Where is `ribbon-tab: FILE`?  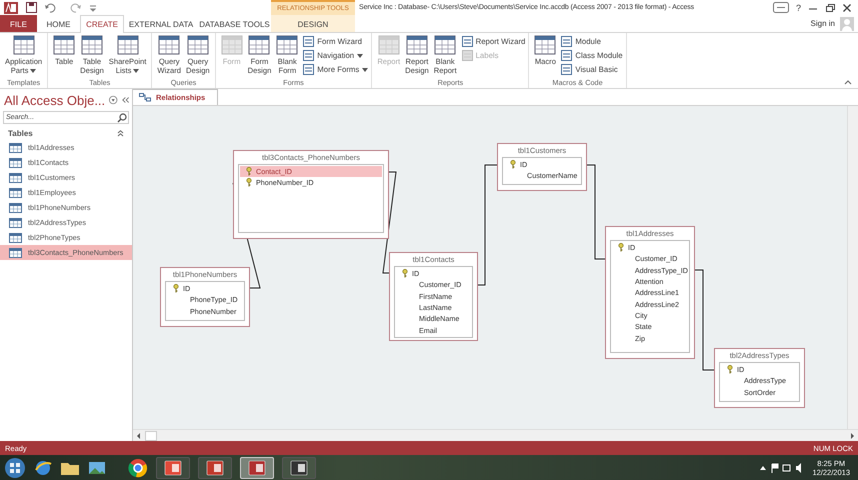 ribbon-tab: FILE is located at coordinates (18, 23).